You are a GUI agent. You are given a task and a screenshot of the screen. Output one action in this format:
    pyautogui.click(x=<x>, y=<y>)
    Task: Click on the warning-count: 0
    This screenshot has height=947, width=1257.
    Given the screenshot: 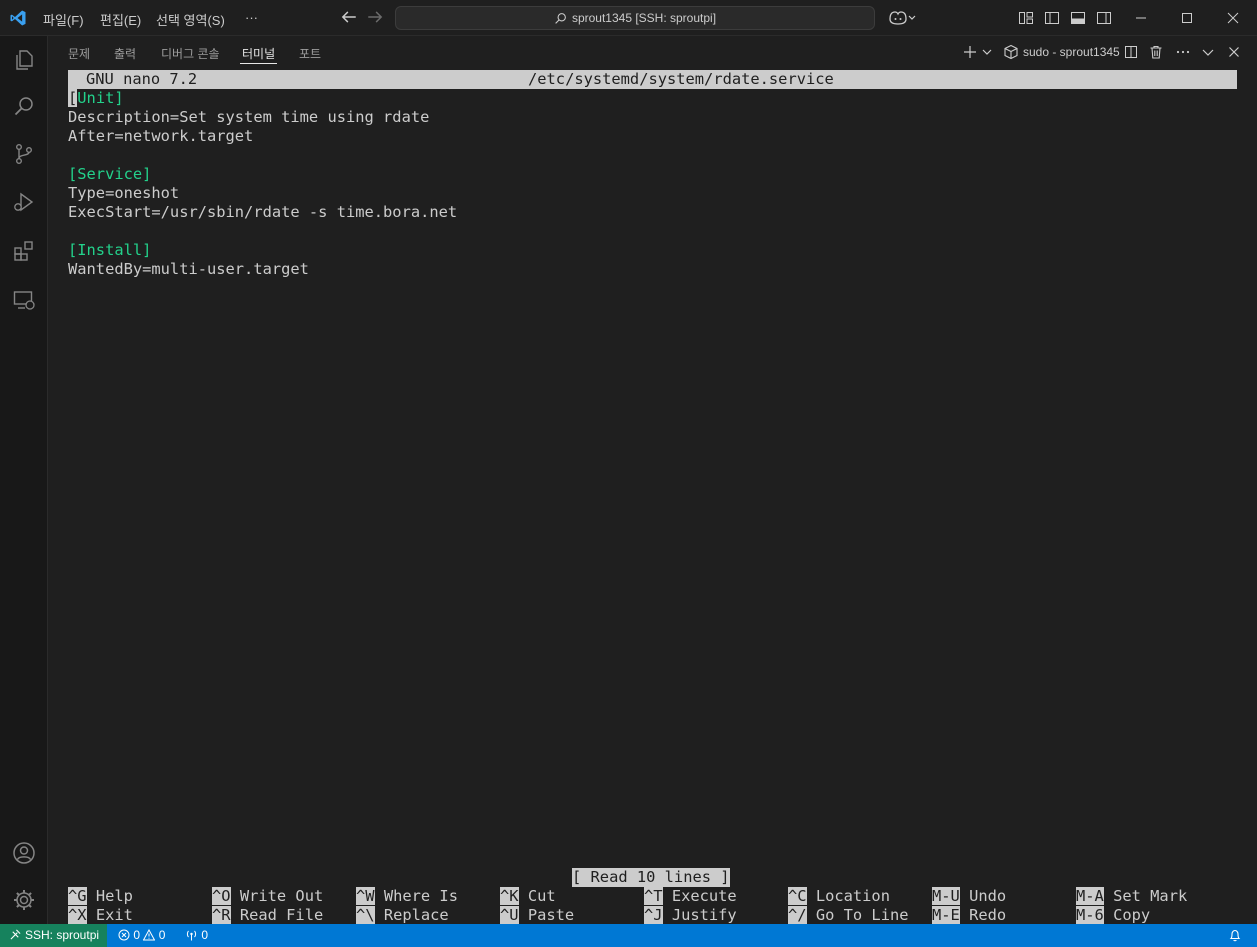 What is the action you would take?
    pyautogui.click(x=162, y=935)
    